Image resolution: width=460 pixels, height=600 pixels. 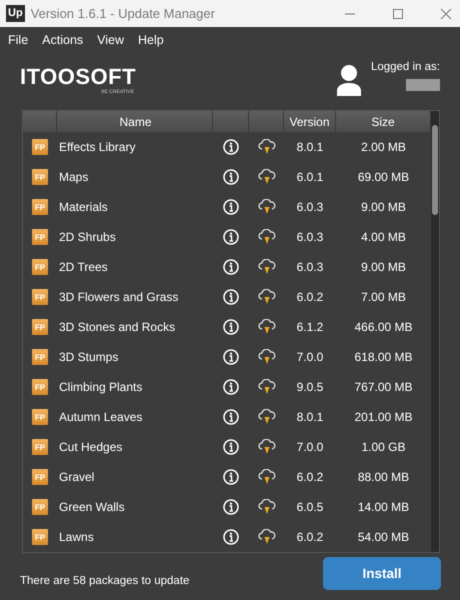 I want to click on package-name: 2D Trees, so click(x=83, y=267).